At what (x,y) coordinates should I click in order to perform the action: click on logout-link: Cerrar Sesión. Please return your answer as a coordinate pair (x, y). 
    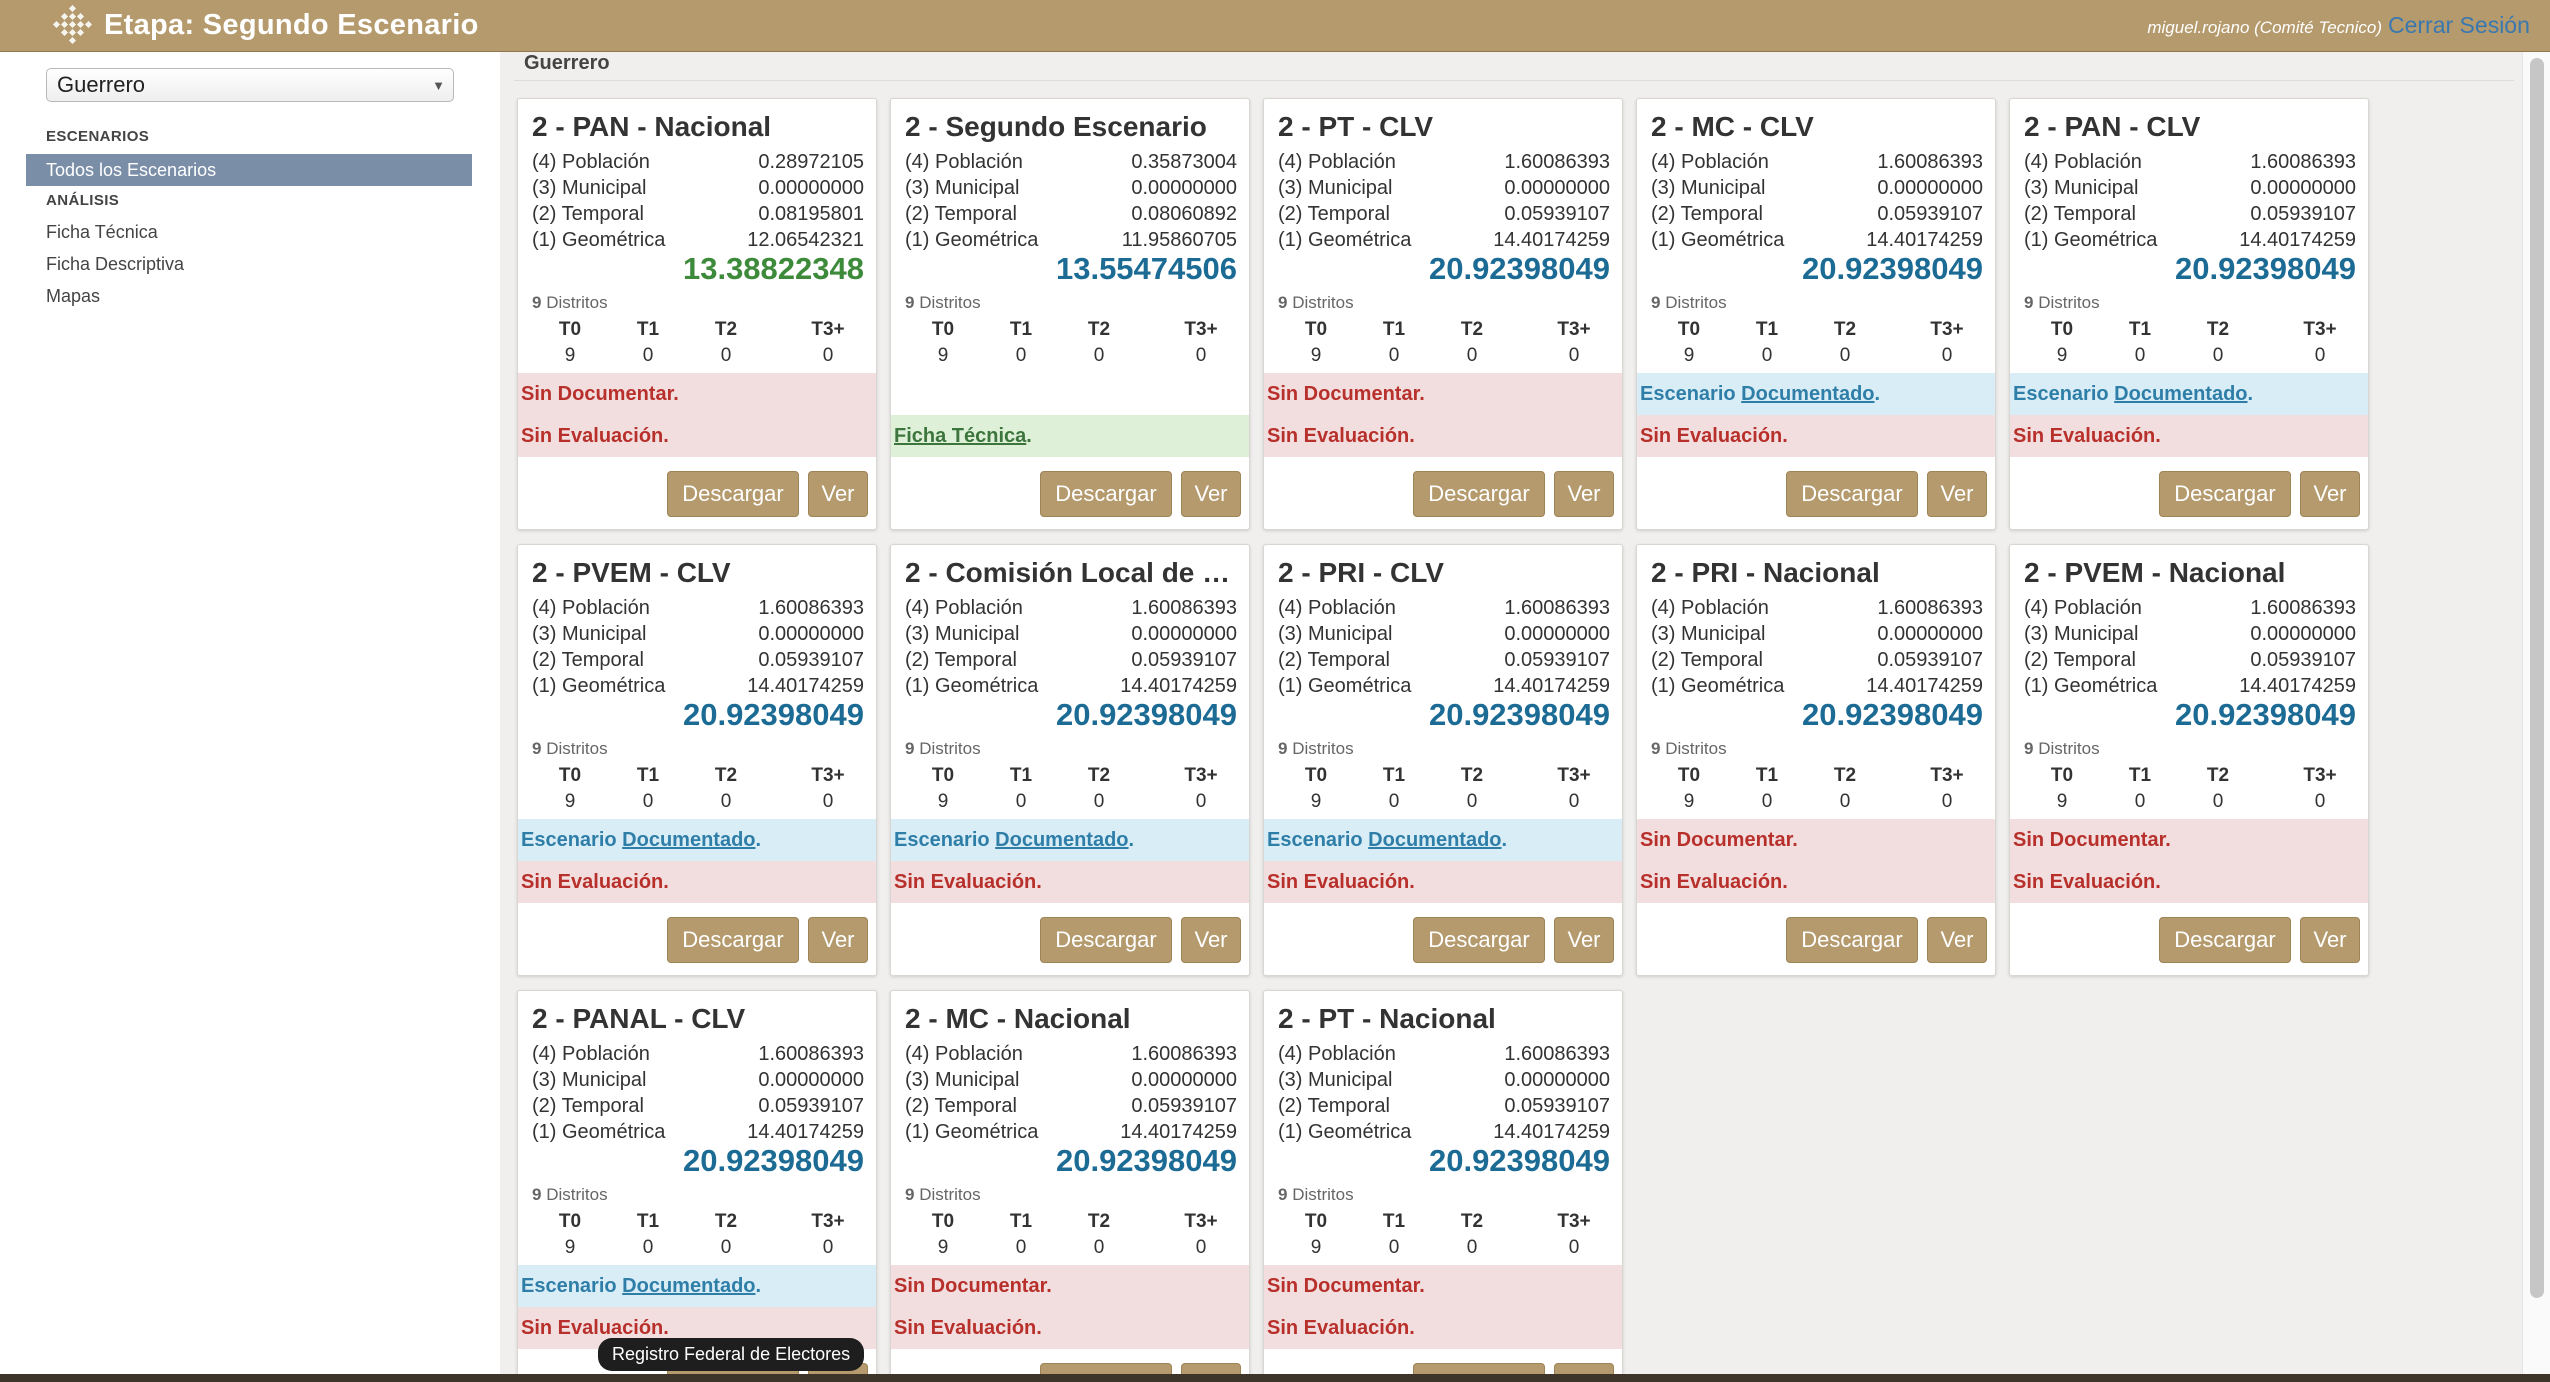
    Looking at the image, I should click on (2469, 25).